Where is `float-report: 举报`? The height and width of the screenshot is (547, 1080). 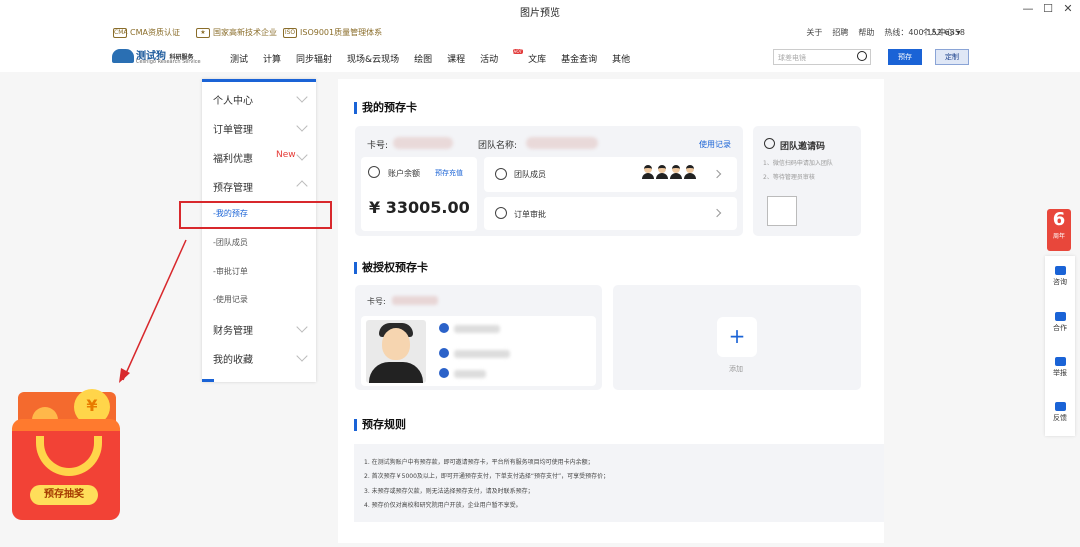
float-report: 举报 is located at coordinates (1060, 367).